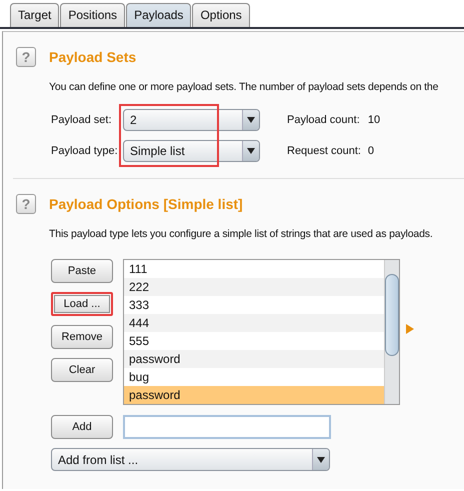  What do you see at coordinates (191, 120) in the screenshot?
I see `dropdown: 2` at bounding box center [191, 120].